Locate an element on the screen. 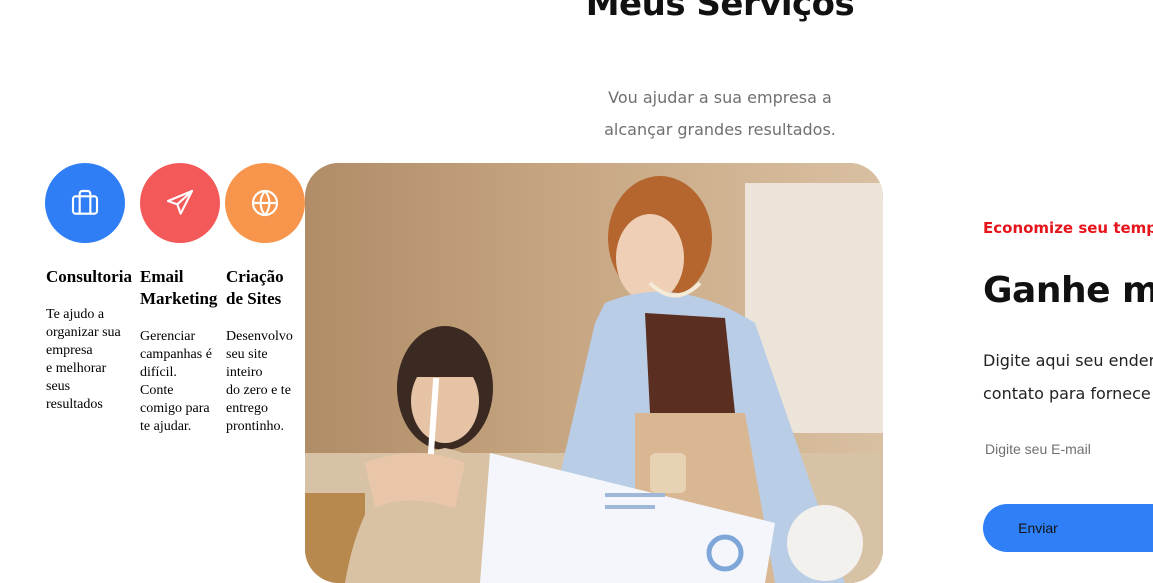  service-title-consultoria: Consultoria is located at coordinates (89, 276).